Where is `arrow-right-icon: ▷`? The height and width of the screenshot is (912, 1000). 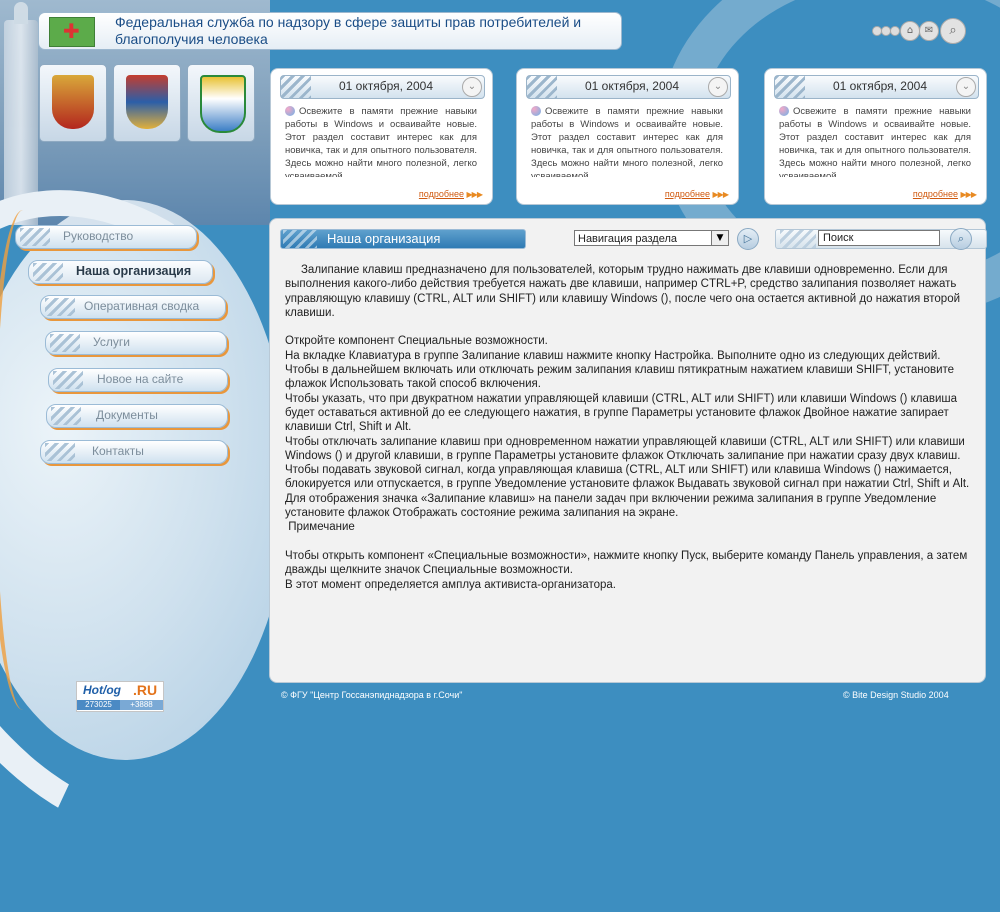
arrow-right-icon: ▷ is located at coordinates (748, 239).